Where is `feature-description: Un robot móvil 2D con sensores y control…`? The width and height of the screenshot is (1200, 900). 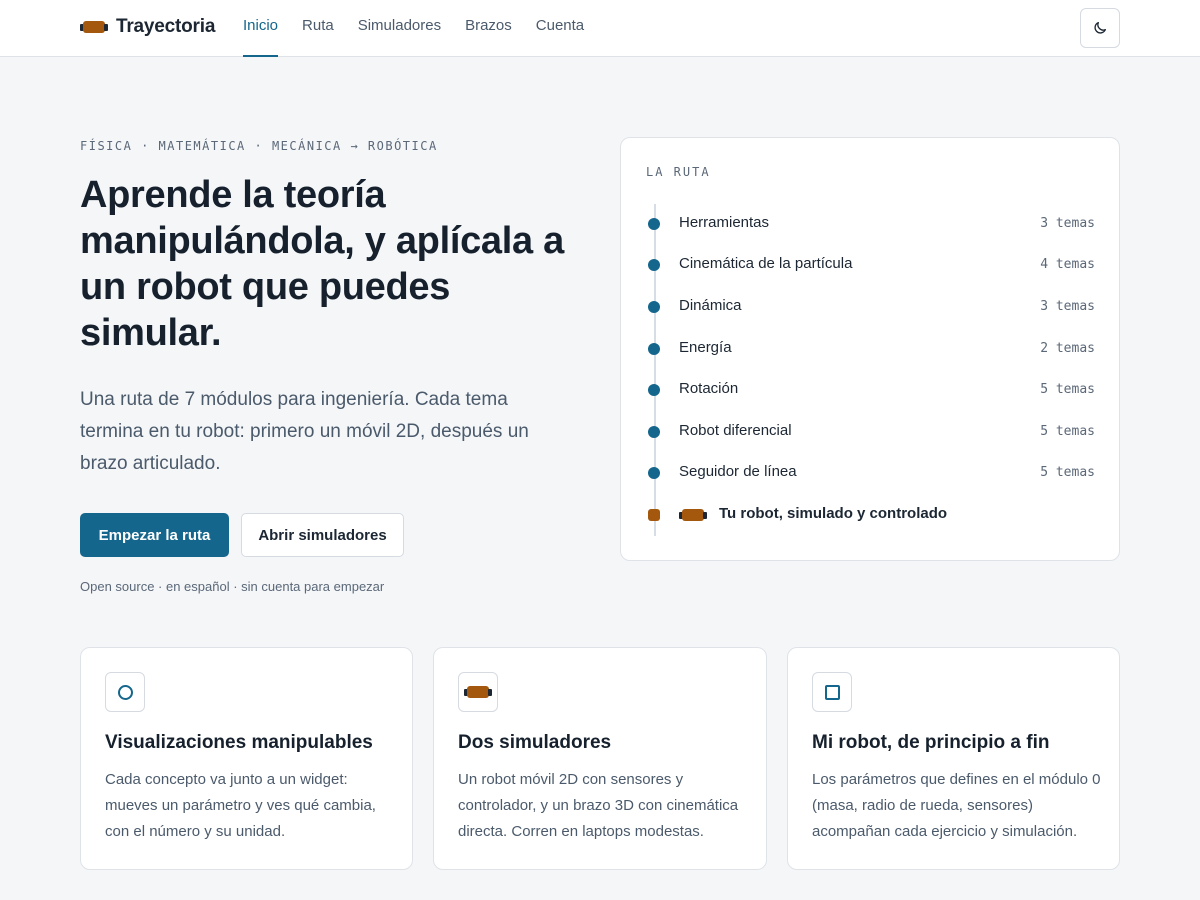 feature-description: Un robot móvil 2D con sensores y control… is located at coordinates (598, 805).